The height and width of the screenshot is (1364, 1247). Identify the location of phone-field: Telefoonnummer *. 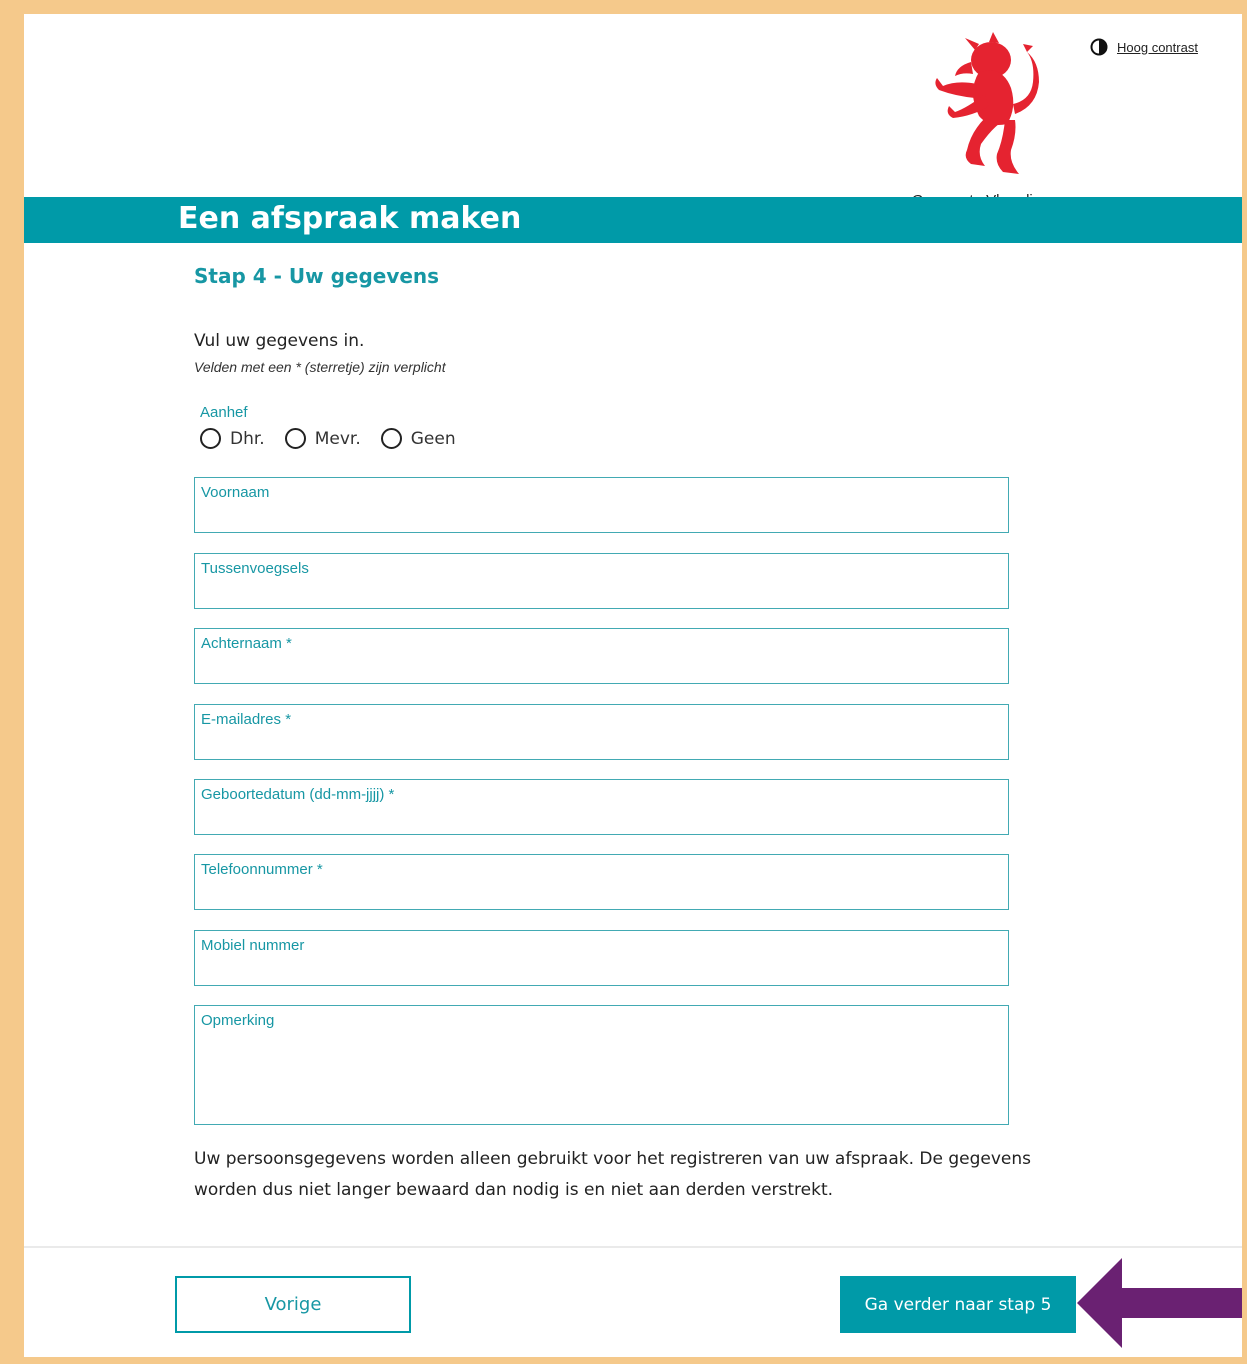
(601, 882).